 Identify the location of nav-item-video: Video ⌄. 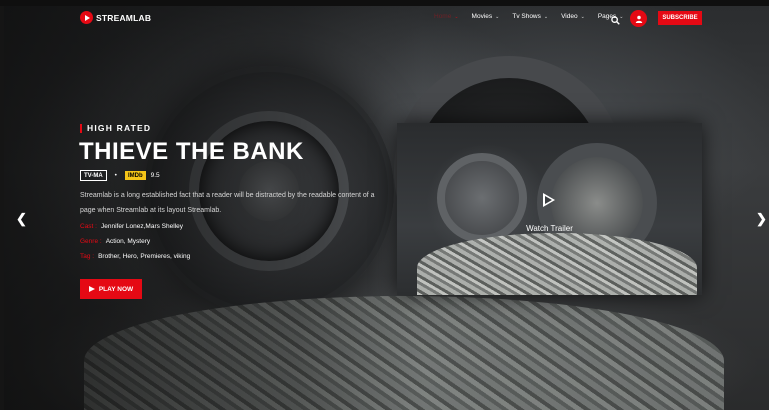
(573, 16).